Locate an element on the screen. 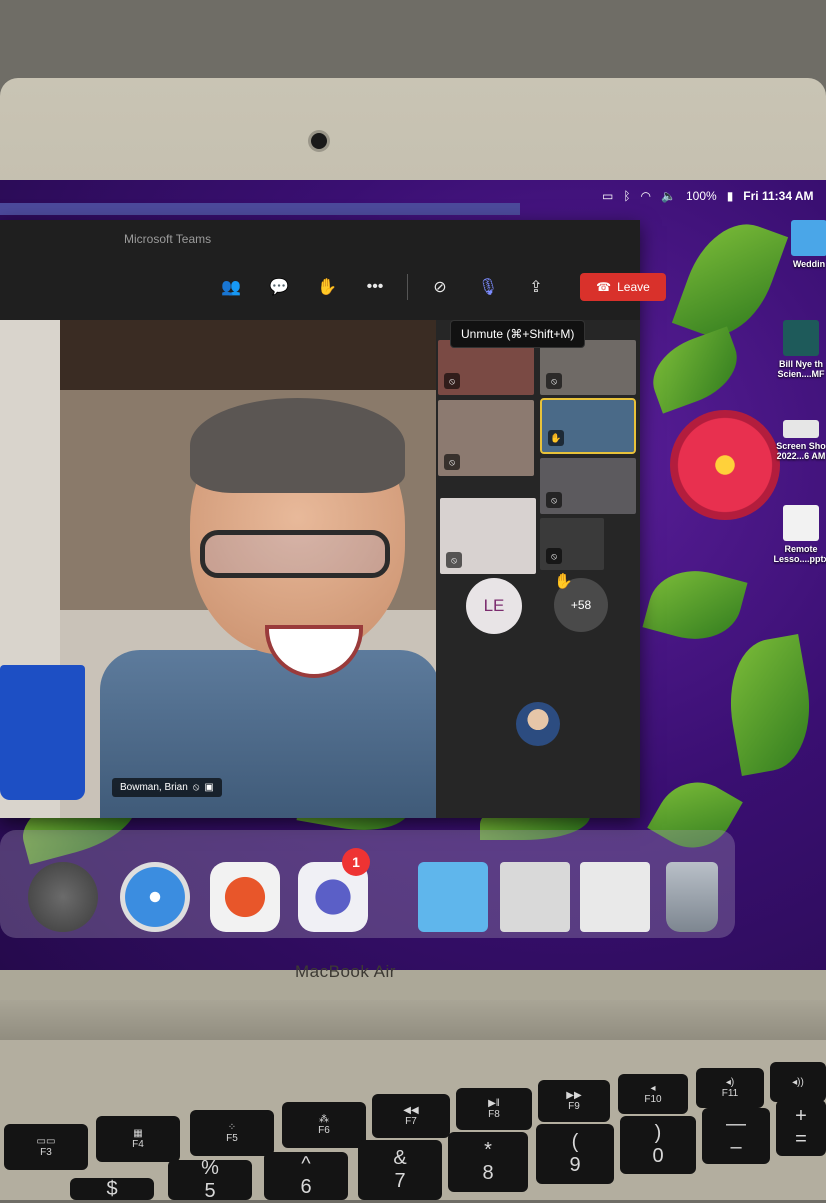  f8-key: ▶‖ F8 is located at coordinates (494, 1109).